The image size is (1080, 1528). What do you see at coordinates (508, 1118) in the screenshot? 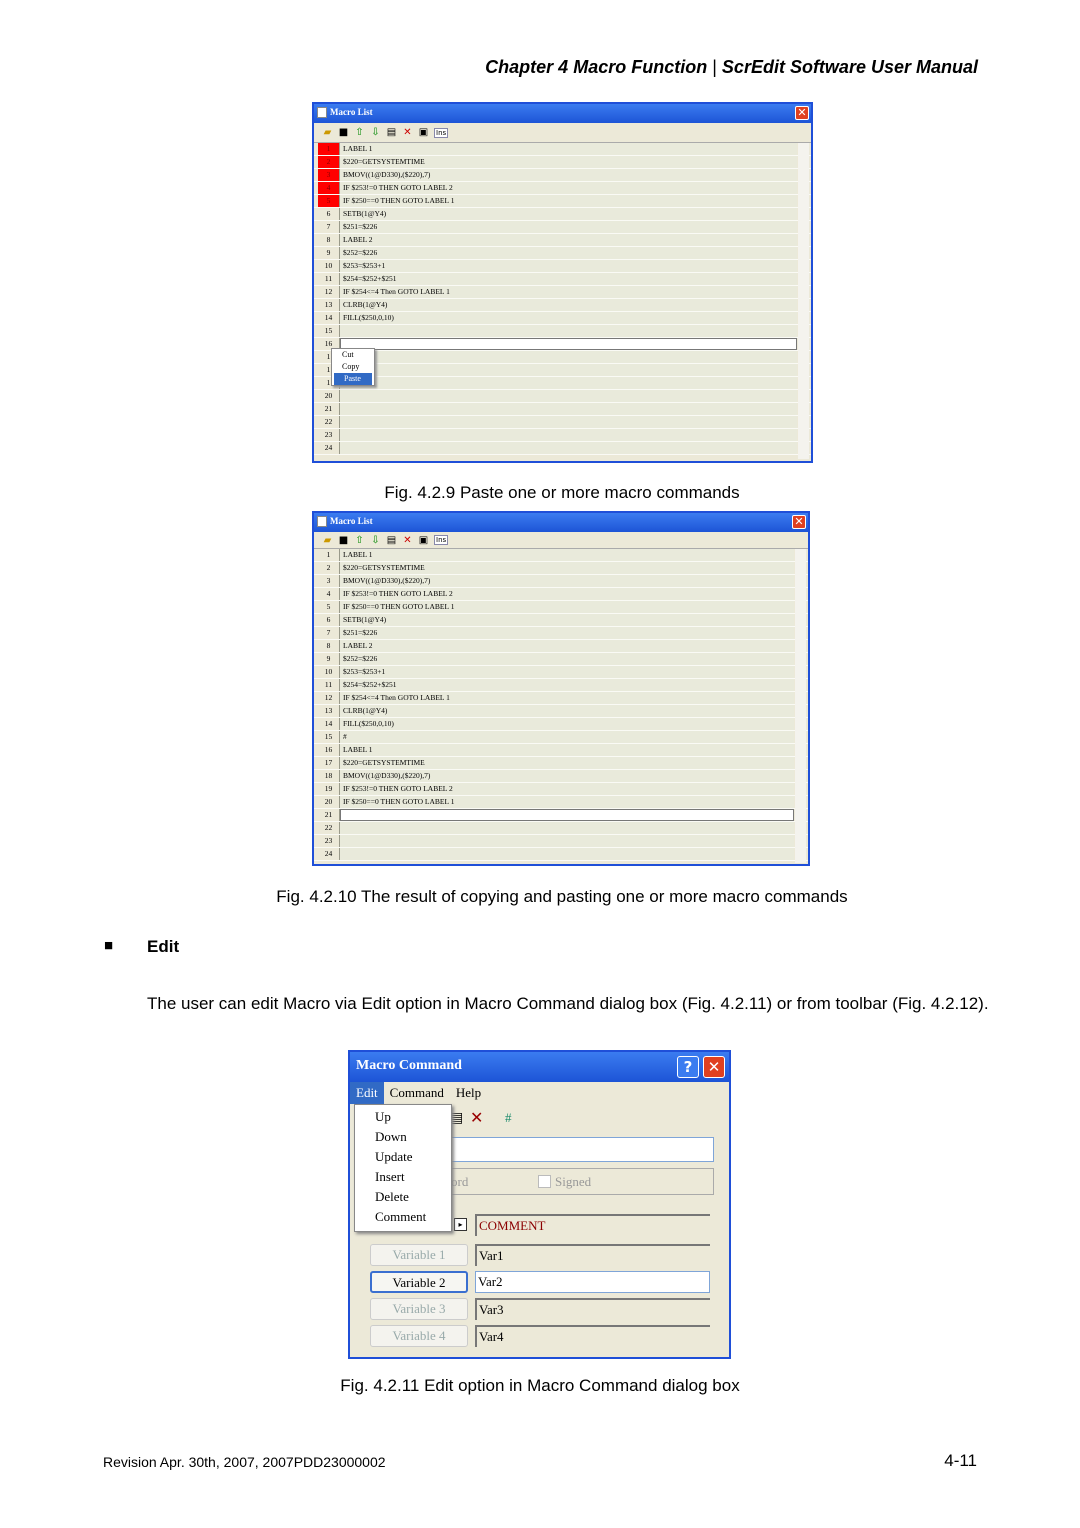
I see `hash-icon: #` at bounding box center [508, 1118].